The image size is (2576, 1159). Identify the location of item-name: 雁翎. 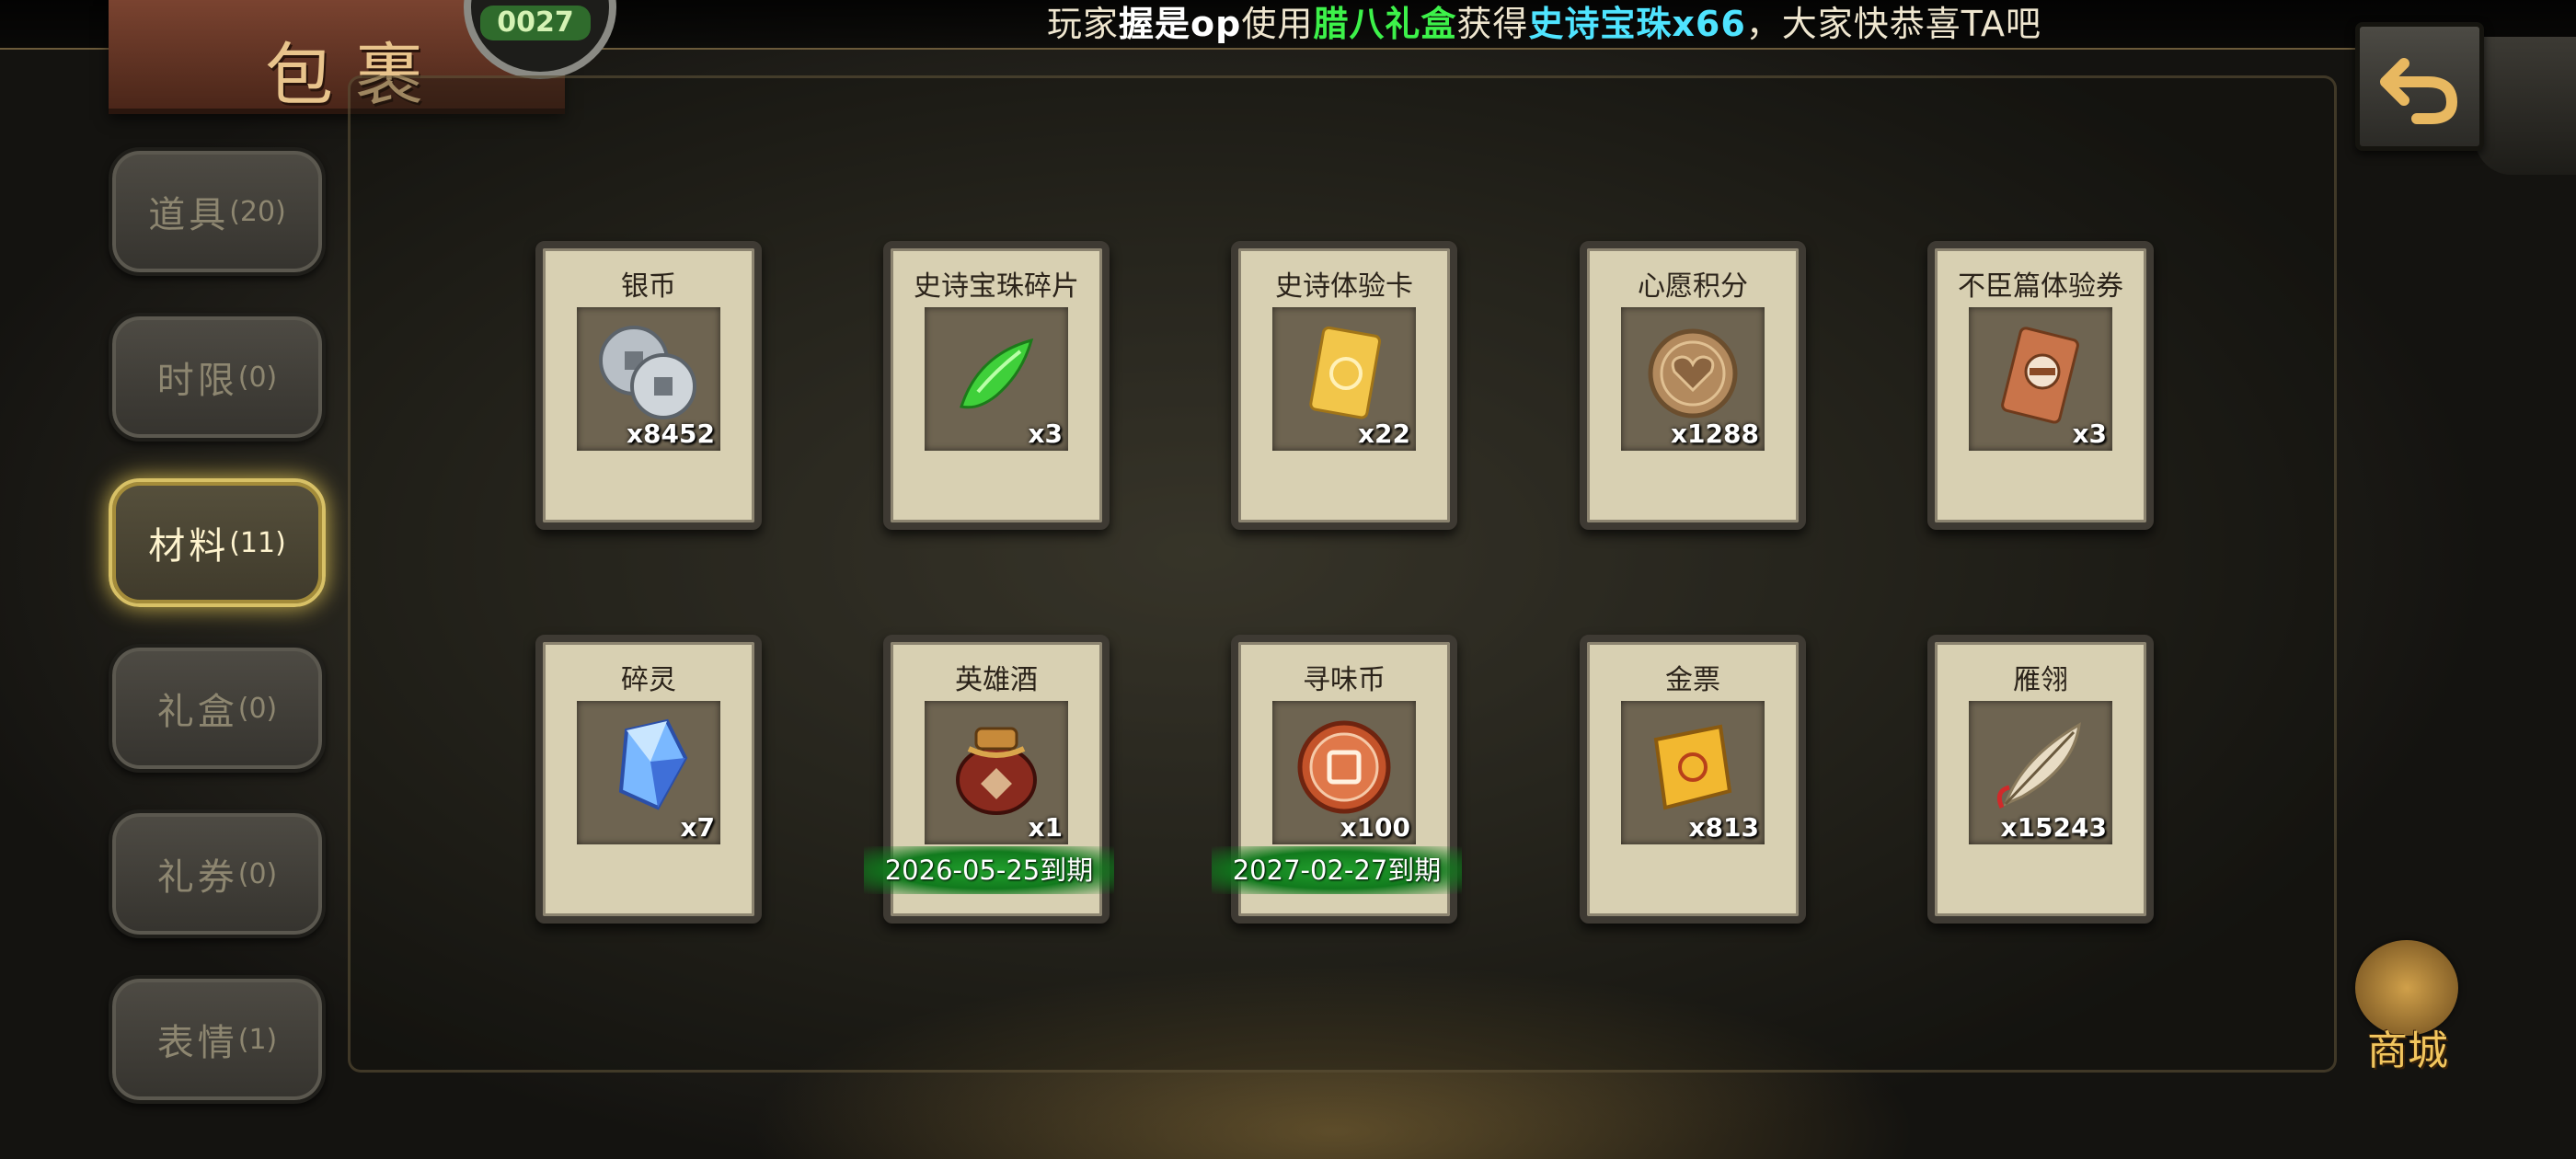
(2040, 680).